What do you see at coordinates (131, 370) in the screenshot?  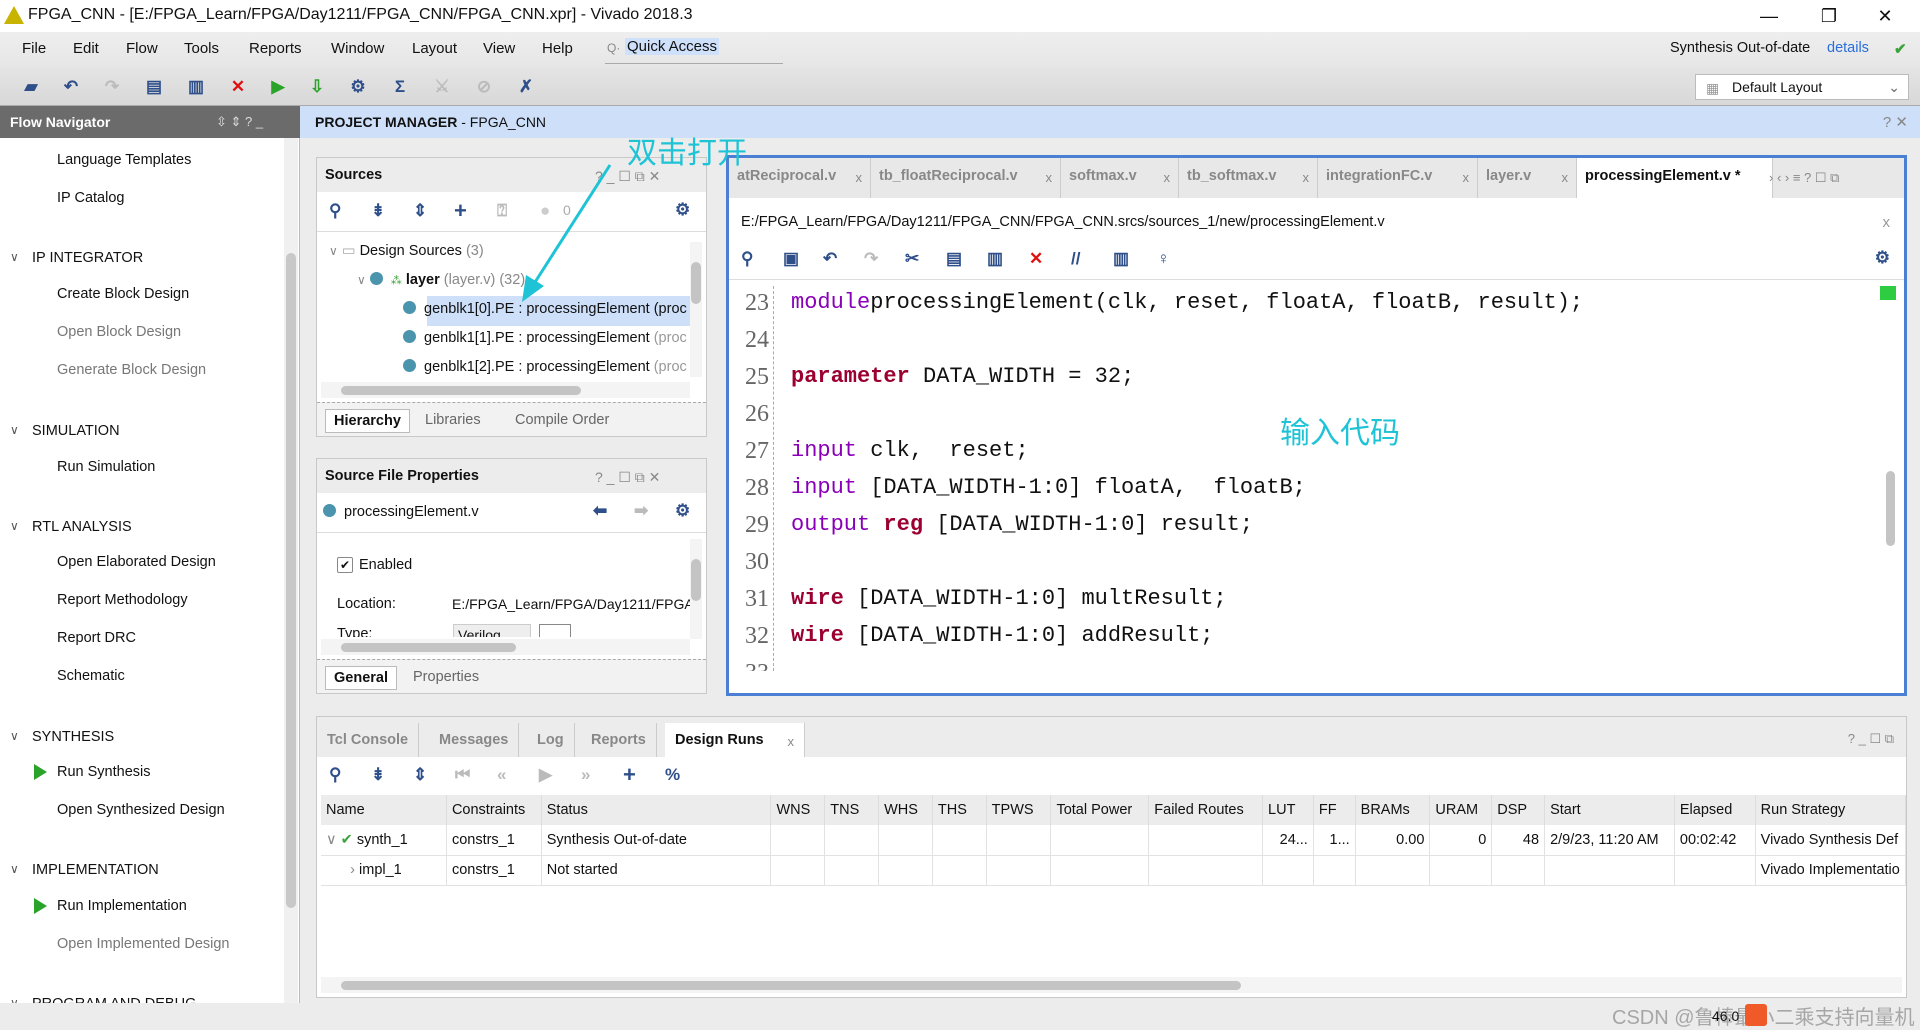 I see `flow-nav-generate-block-design: Generate Block Design` at bounding box center [131, 370].